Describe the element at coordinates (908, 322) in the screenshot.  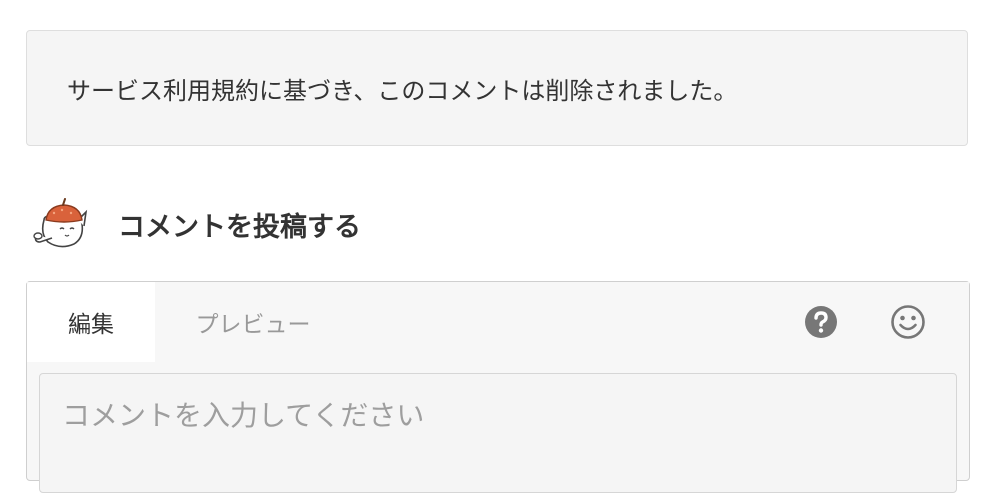
I see `smiley-icon` at that location.